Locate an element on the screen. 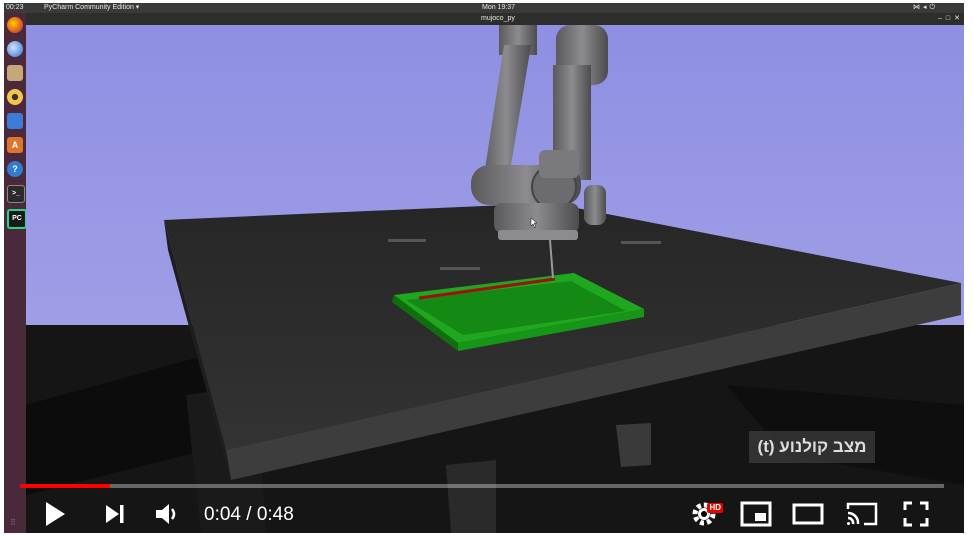 Image resolution: width=973 pixels, height=535 pixels. miniplayer-button is located at coordinates (756, 514).